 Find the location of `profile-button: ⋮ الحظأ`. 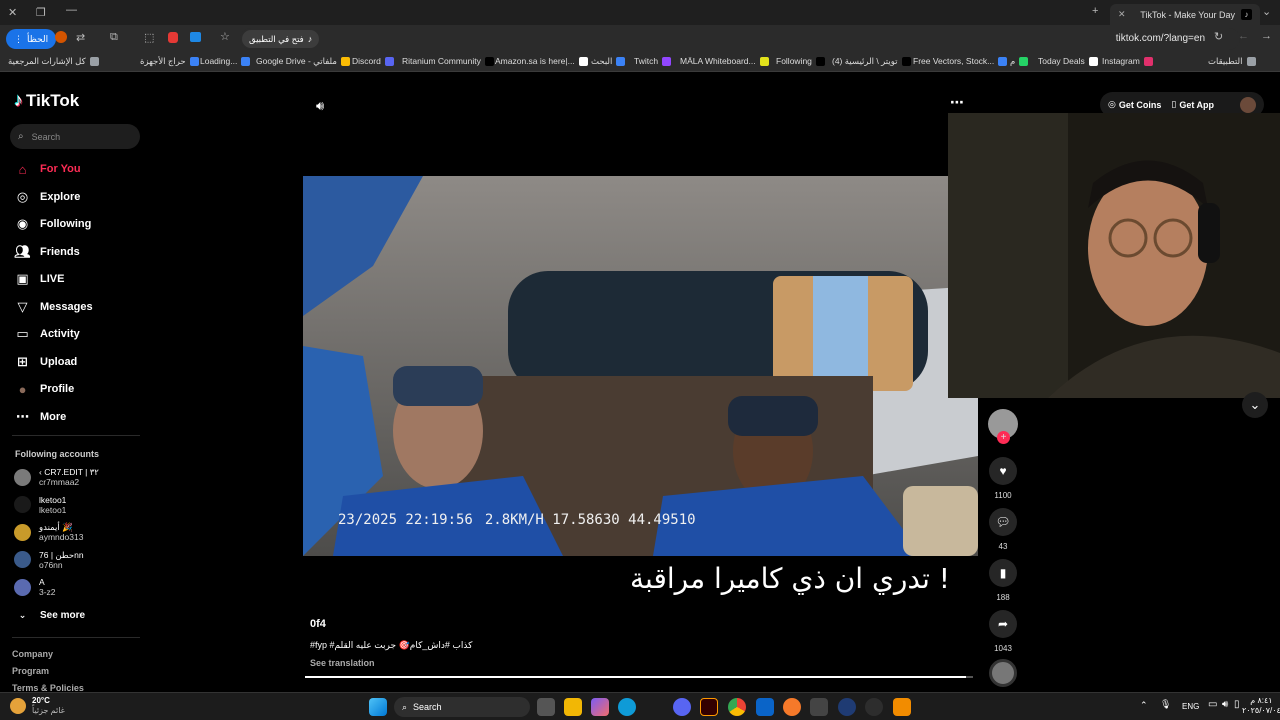

profile-button: ⋮ الحظأ is located at coordinates (31, 39).